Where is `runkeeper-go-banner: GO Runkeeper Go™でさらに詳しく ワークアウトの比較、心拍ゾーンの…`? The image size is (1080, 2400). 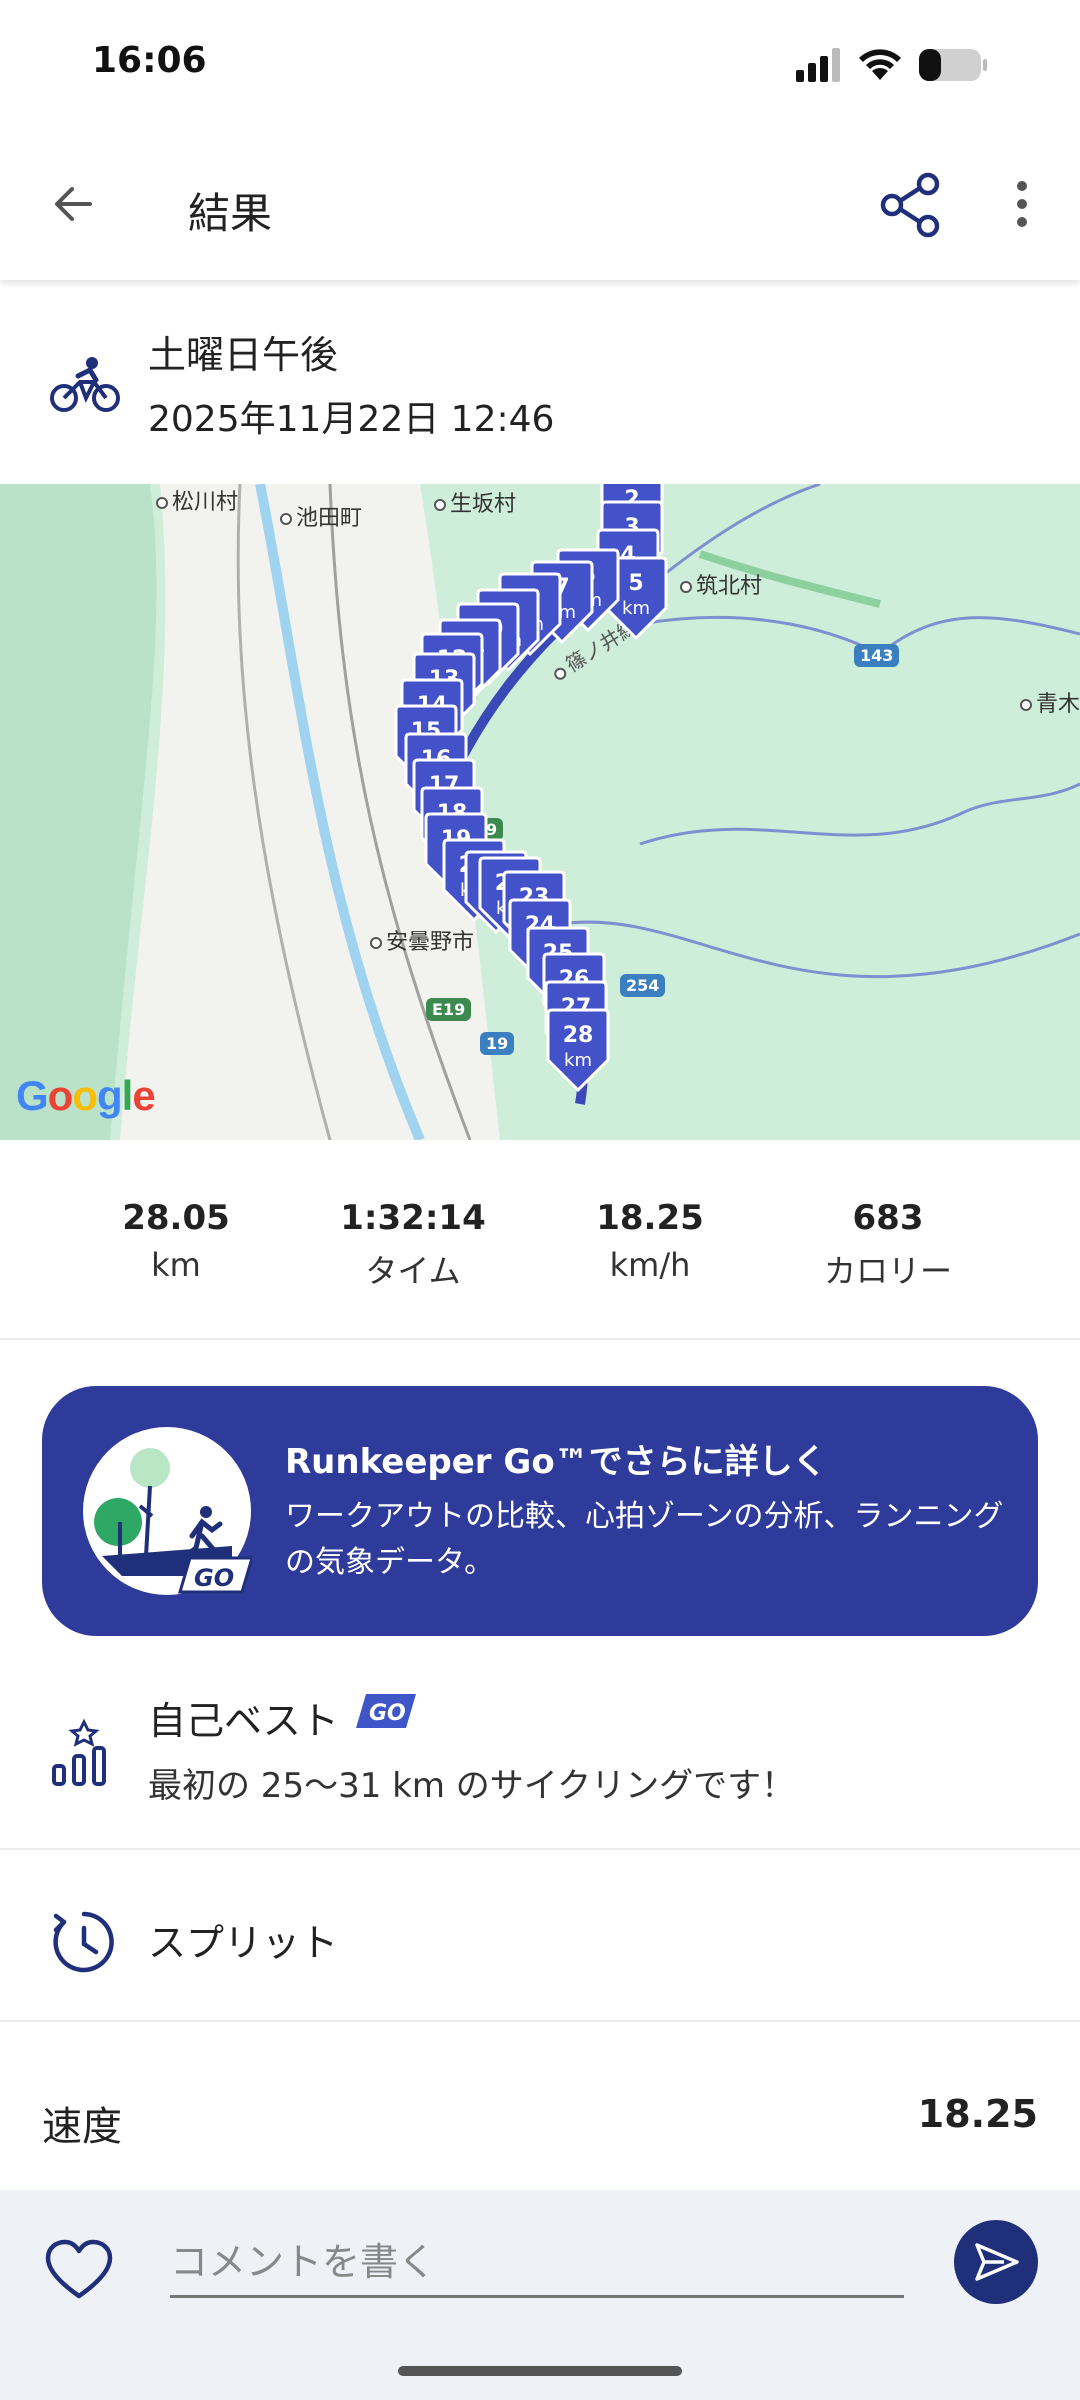
runkeeper-go-banner: GO Runkeeper Go™でさらに詳しく ワークアウトの比較、心拍ゾーンの… is located at coordinates (540, 1511).